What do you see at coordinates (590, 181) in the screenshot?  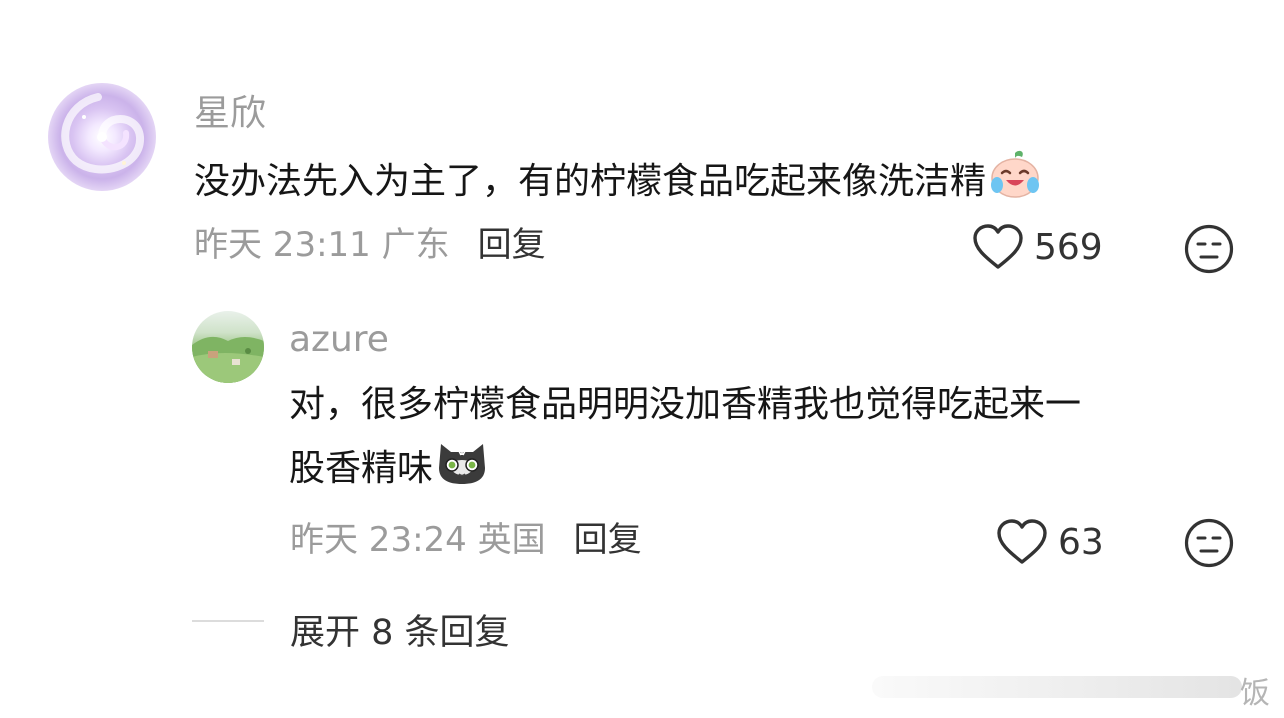 I see `comment-text-body: 没办法先入为主了，有的柠檬食品吃起来像洗洁精` at bounding box center [590, 181].